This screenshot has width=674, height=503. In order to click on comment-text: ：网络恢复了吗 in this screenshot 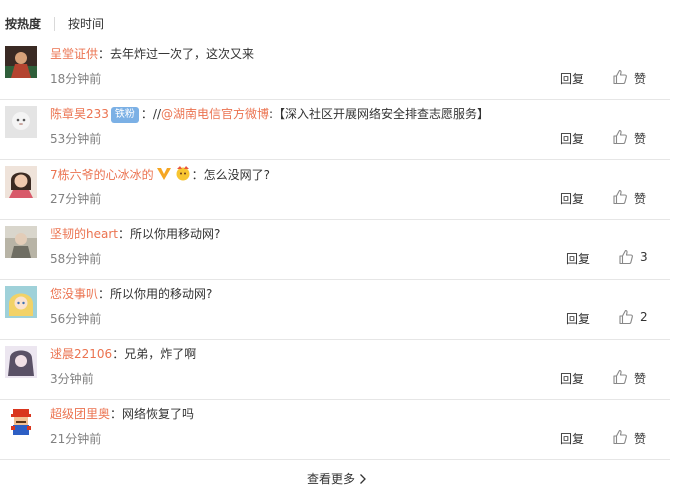, I will do `click(152, 414)`.